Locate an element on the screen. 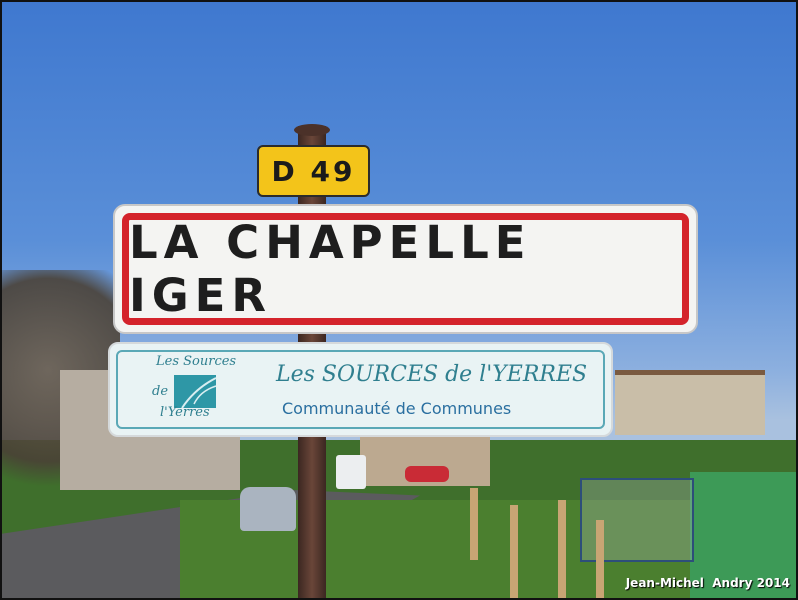  logo-text-line3: l'Yerres is located at coordinates (185, 412).